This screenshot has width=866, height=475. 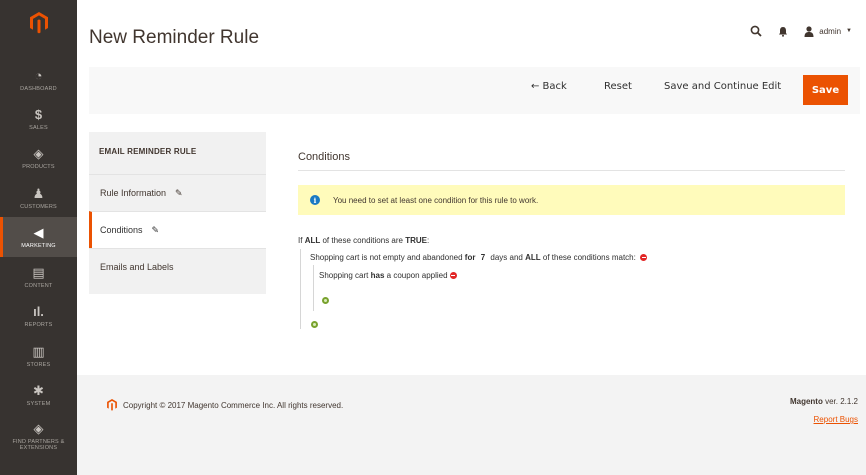 I want to click on dollar-icon: $, so click(x=38, y=114).